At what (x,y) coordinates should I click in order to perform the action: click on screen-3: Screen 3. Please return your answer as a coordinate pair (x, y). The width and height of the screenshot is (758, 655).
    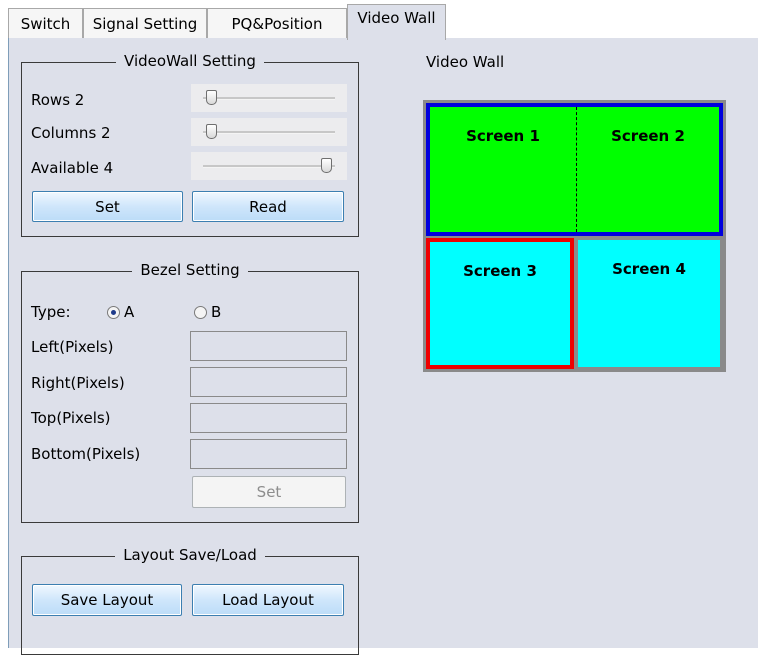
    Looking at the image, I should click on (500, 303).